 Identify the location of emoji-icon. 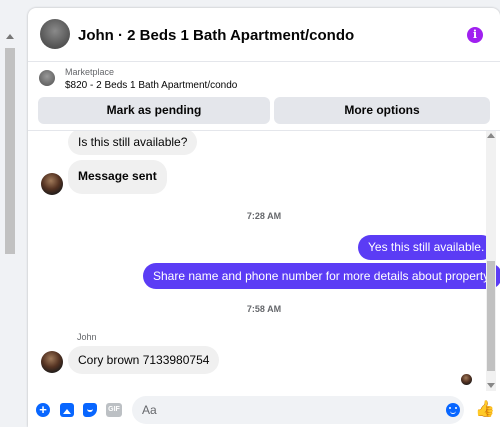
(453, 410).